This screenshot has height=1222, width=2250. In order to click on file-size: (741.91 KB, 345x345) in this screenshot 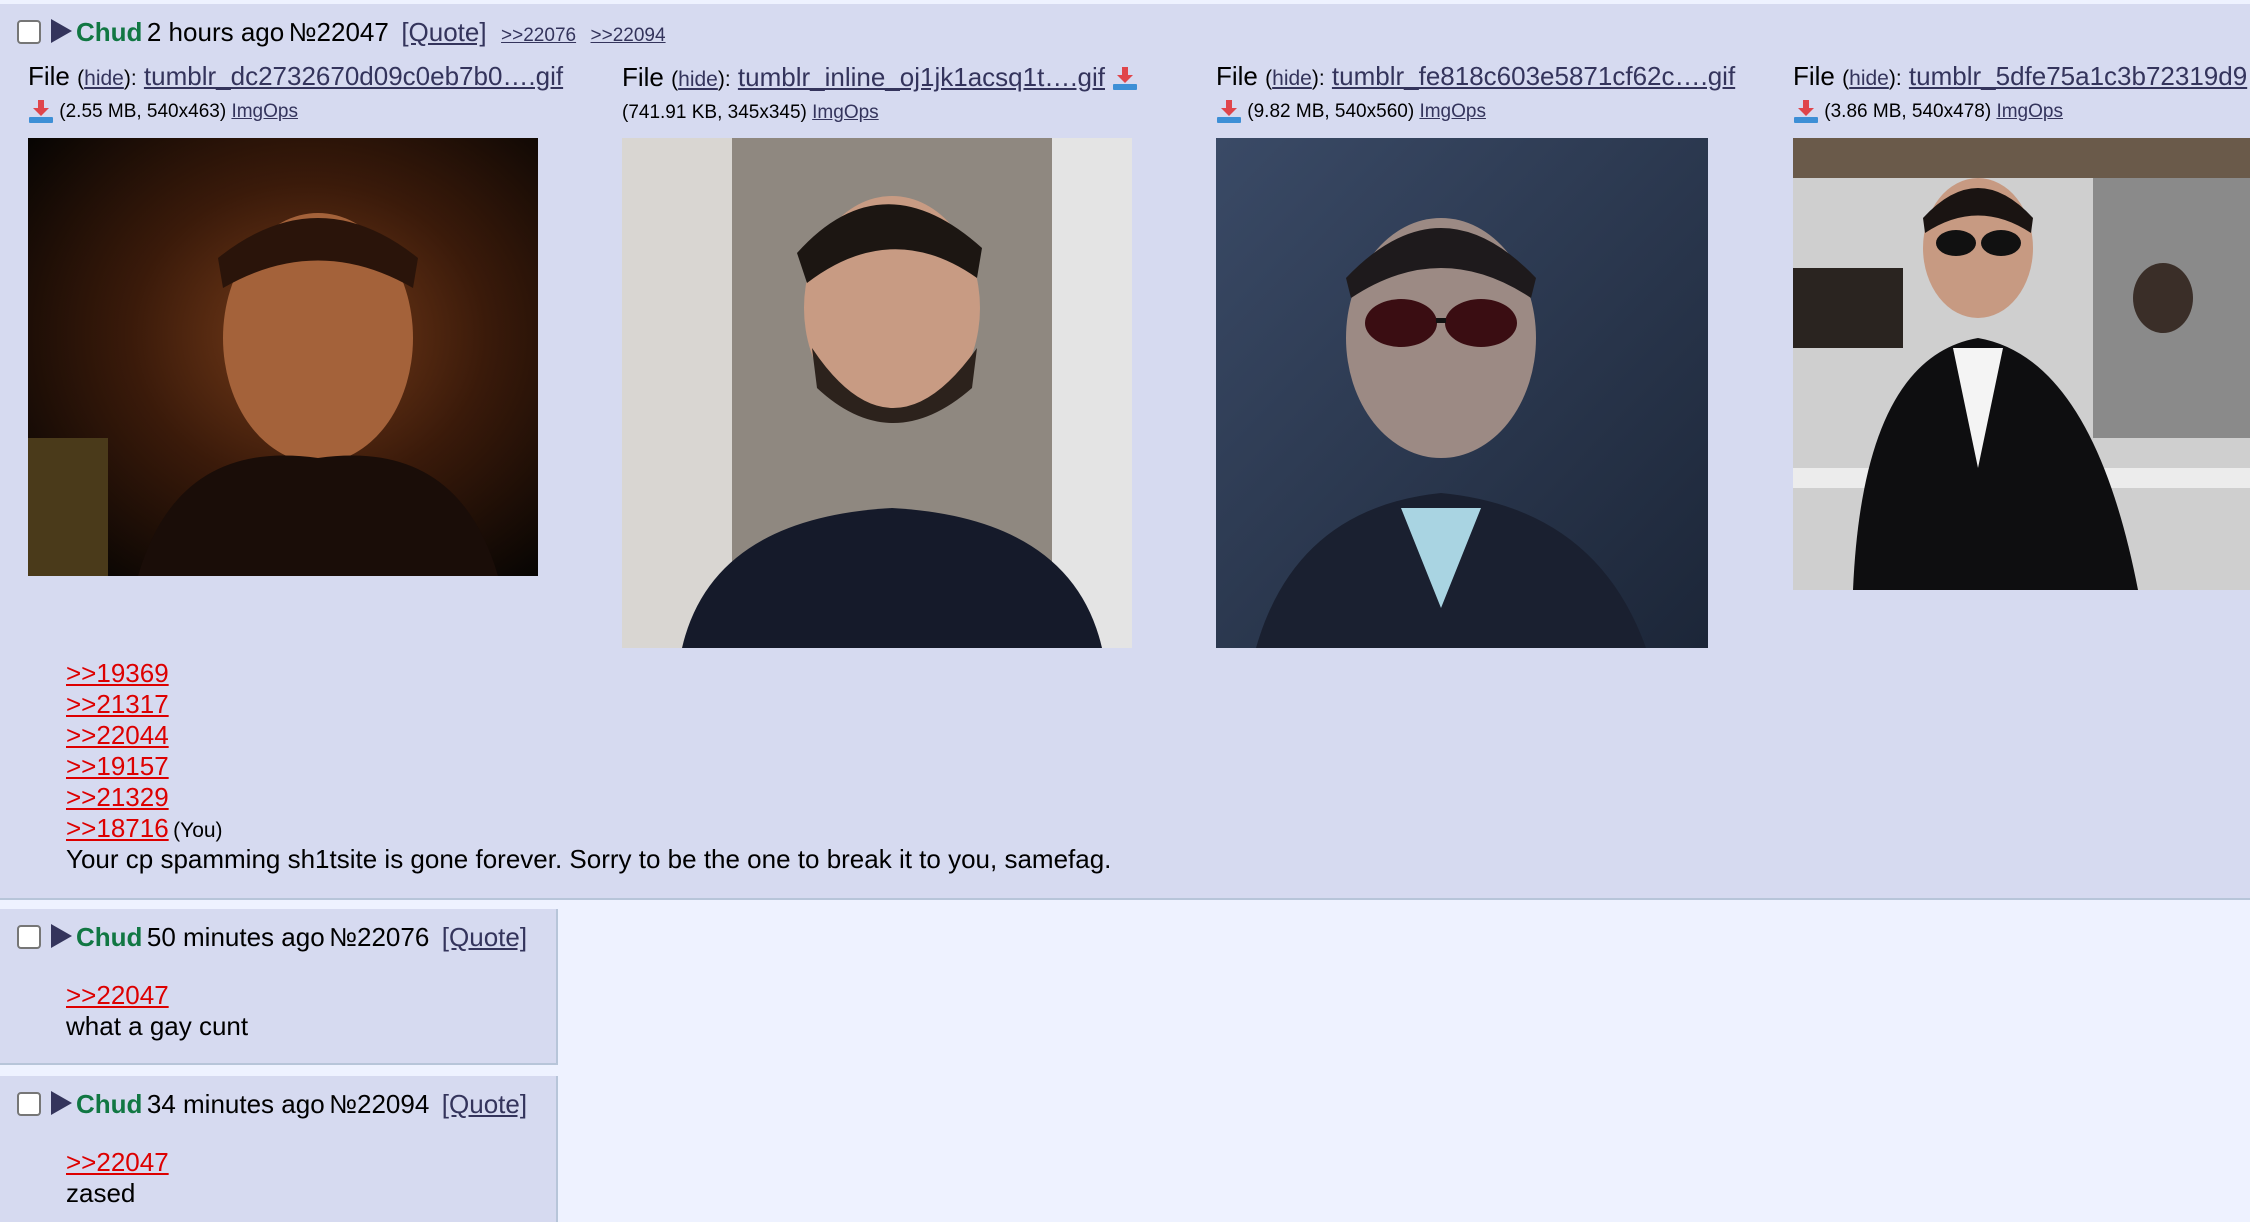, I will do `click(714, 112)`.